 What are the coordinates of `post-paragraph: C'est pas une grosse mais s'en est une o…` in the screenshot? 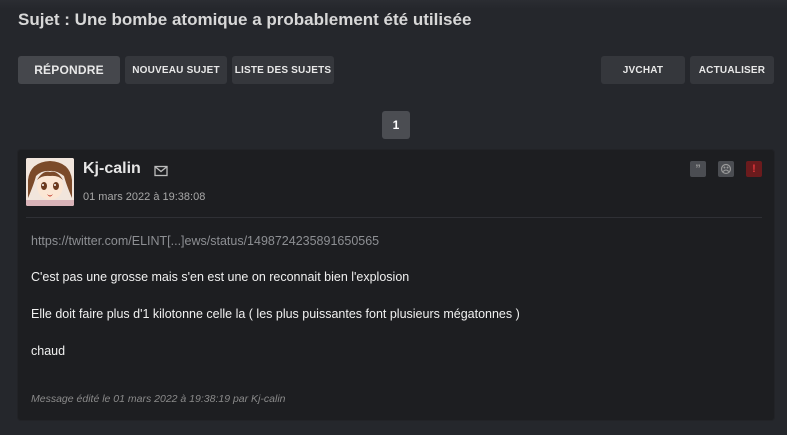 It's located at (220, 277).